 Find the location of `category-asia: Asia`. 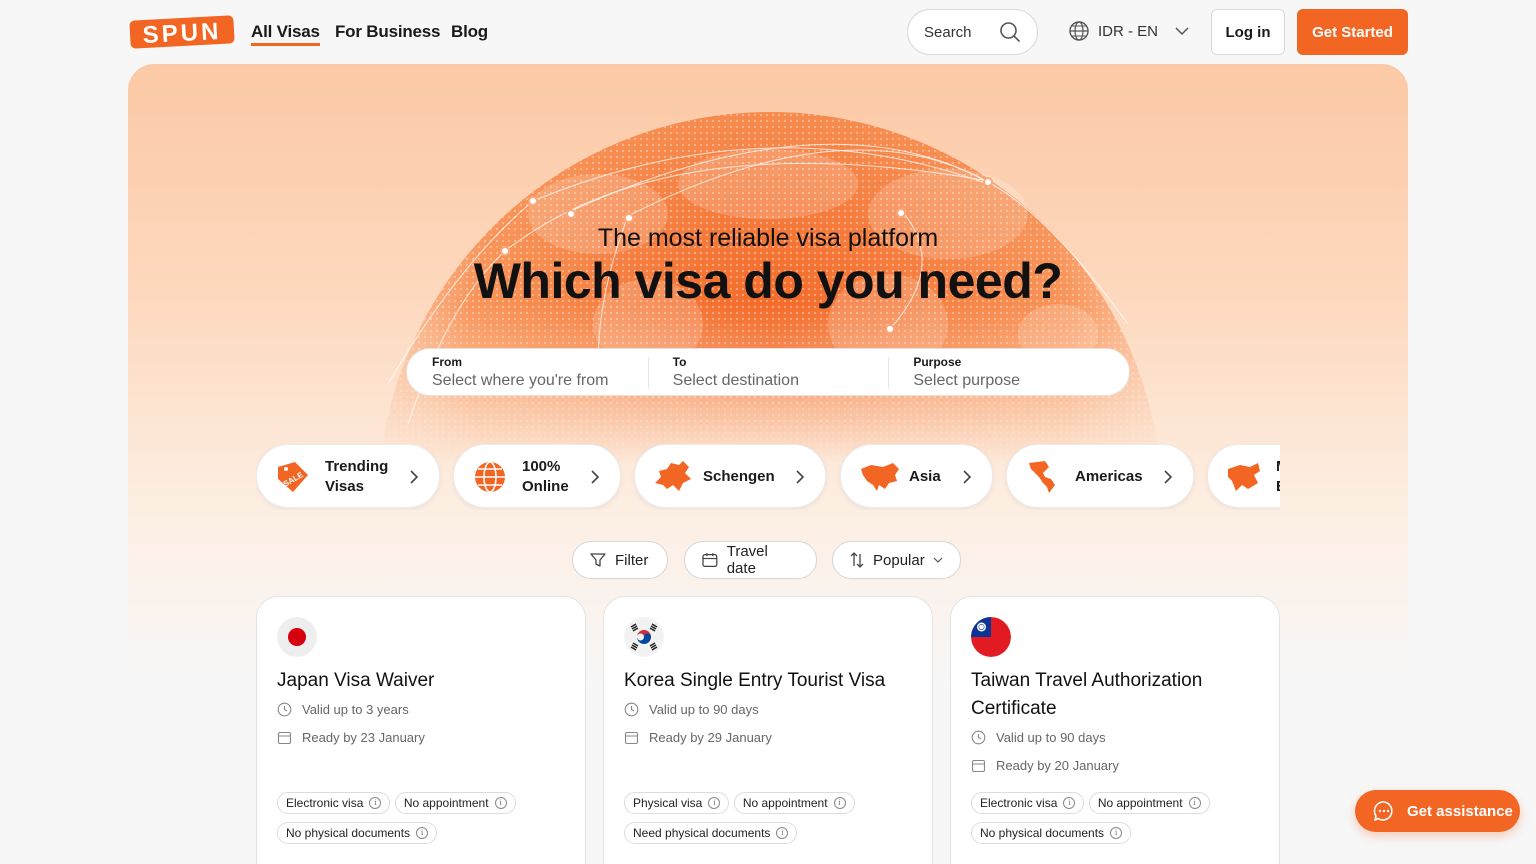

category-asia: Asia is located at coordinates (916, 476).